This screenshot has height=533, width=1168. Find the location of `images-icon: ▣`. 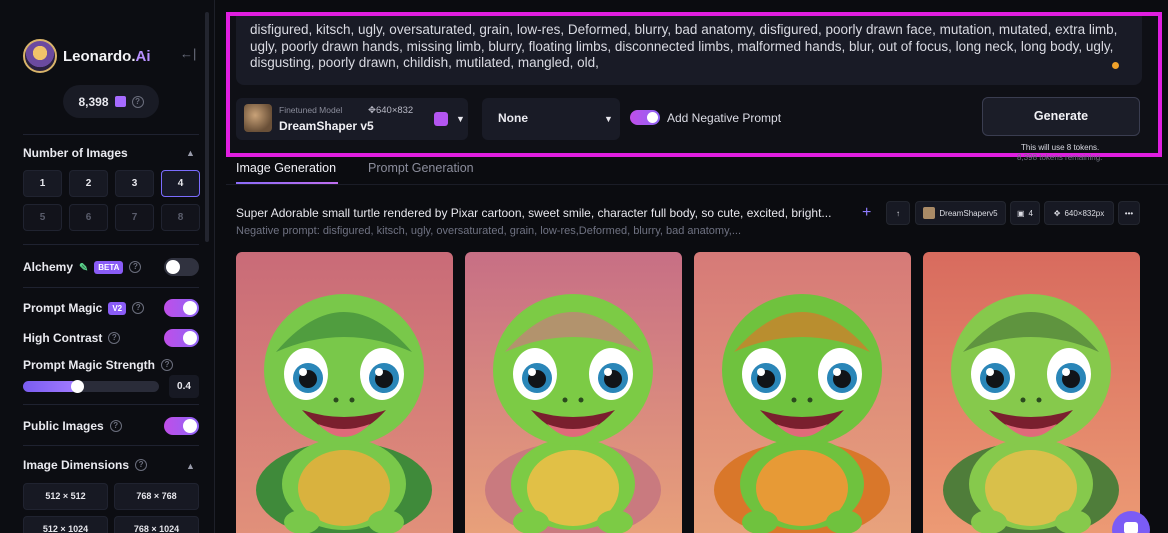

images-icon: ▣ is located at coordinates (1020, 213).